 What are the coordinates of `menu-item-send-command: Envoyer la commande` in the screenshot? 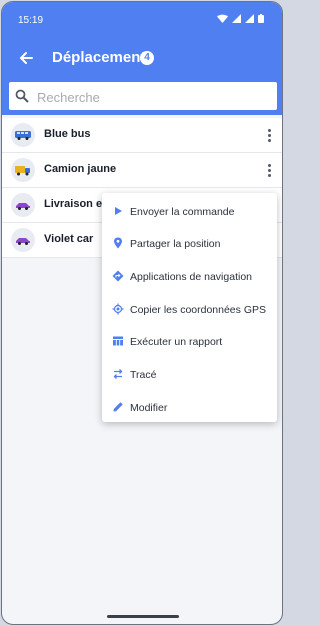 It's located at (189, 211).